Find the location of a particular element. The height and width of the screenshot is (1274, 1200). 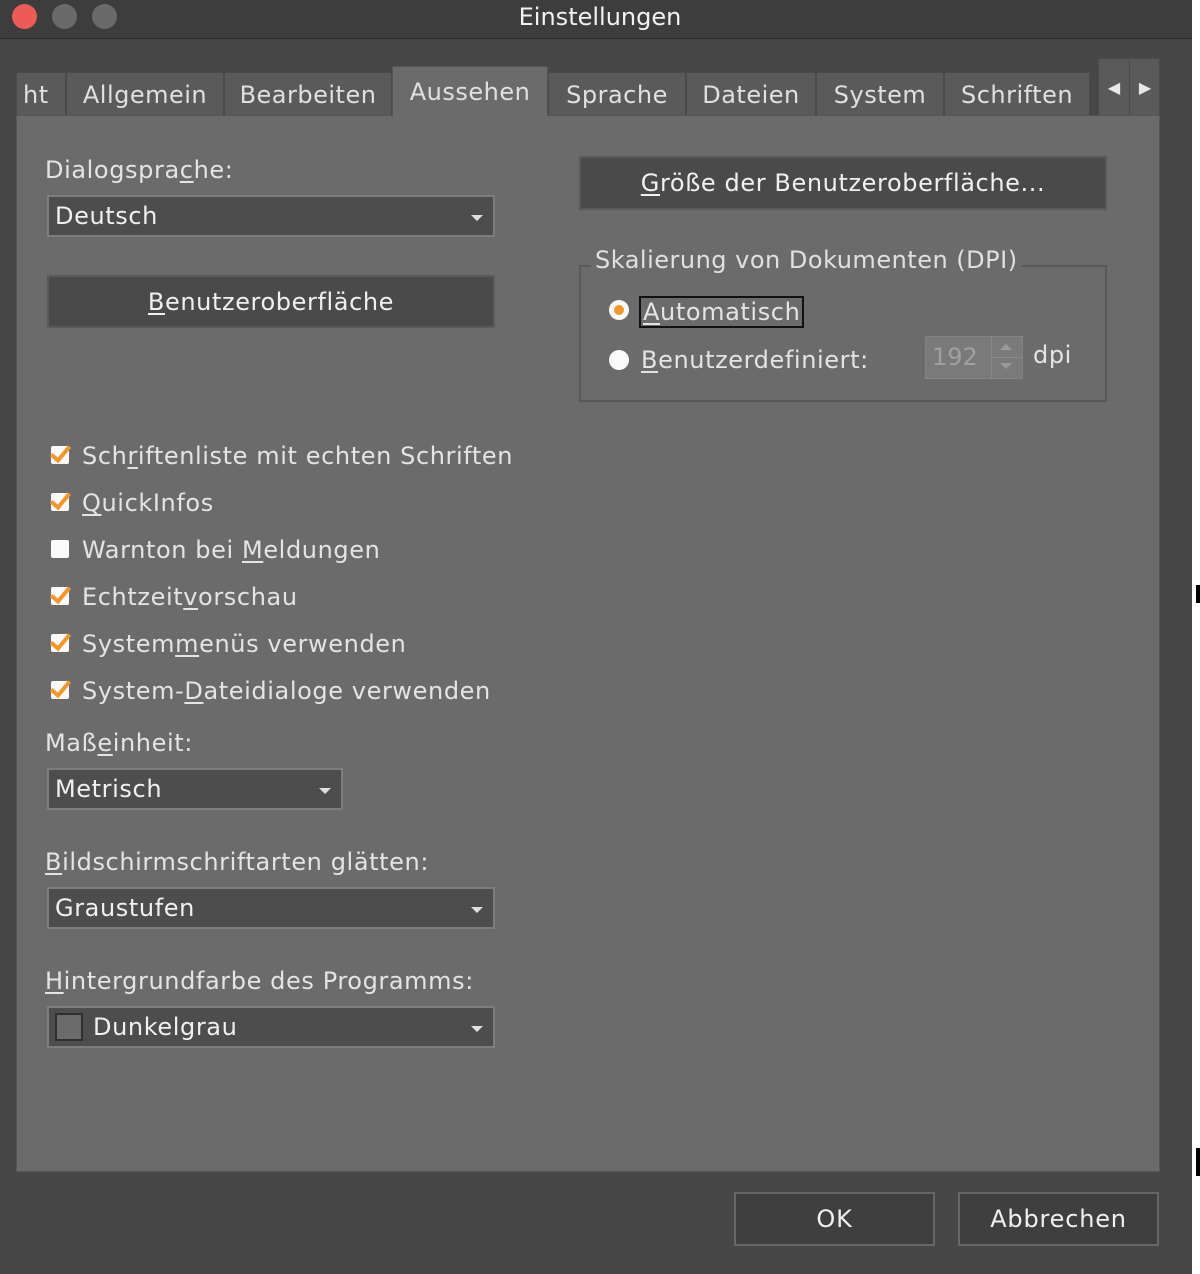

tab-scroll-buttons: ◀ ▶ is located at coordinates (1129, 87).